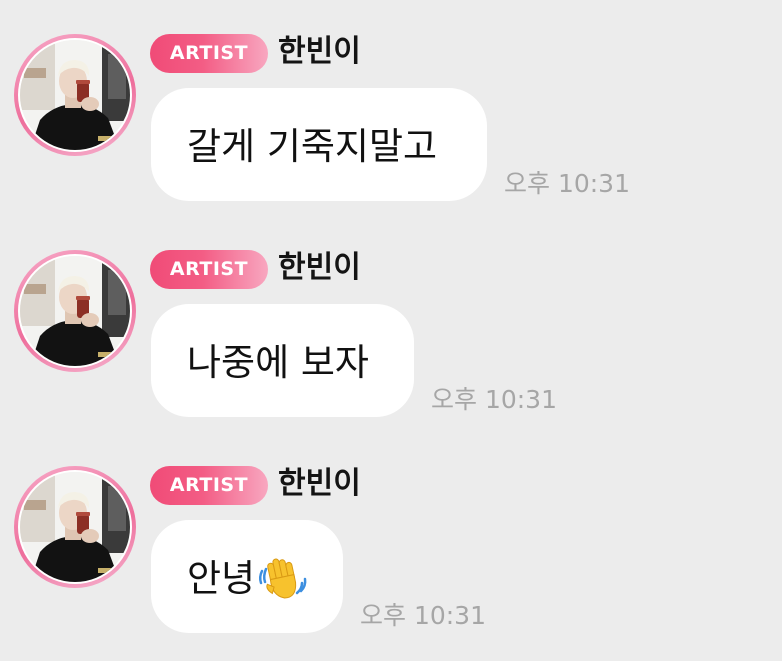 Image resolution: width=782 pixels, height=661 pixels. What do you see at coordinates (221, 578) in the screenshot?
I see `message-text: 안녕` at bounding box center [221, 578].